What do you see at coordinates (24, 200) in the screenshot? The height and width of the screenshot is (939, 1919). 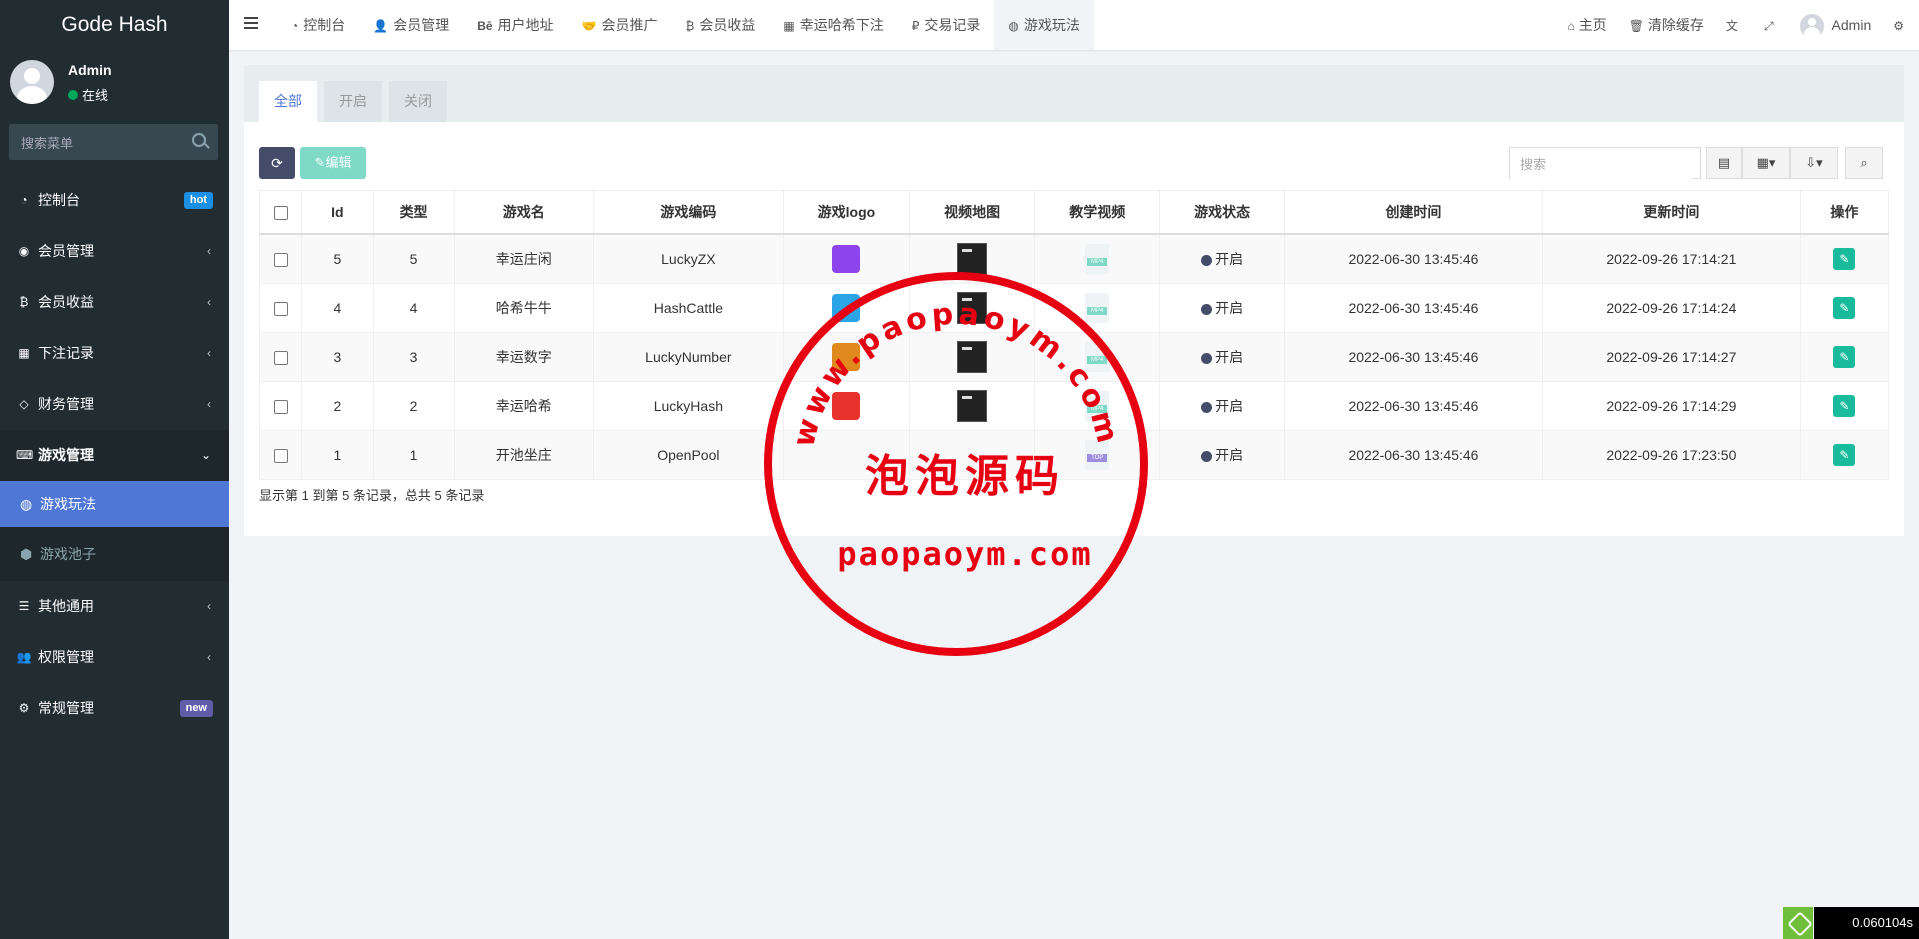 I see `dashboard-icon: ◔` at bounding box center [24, 200].